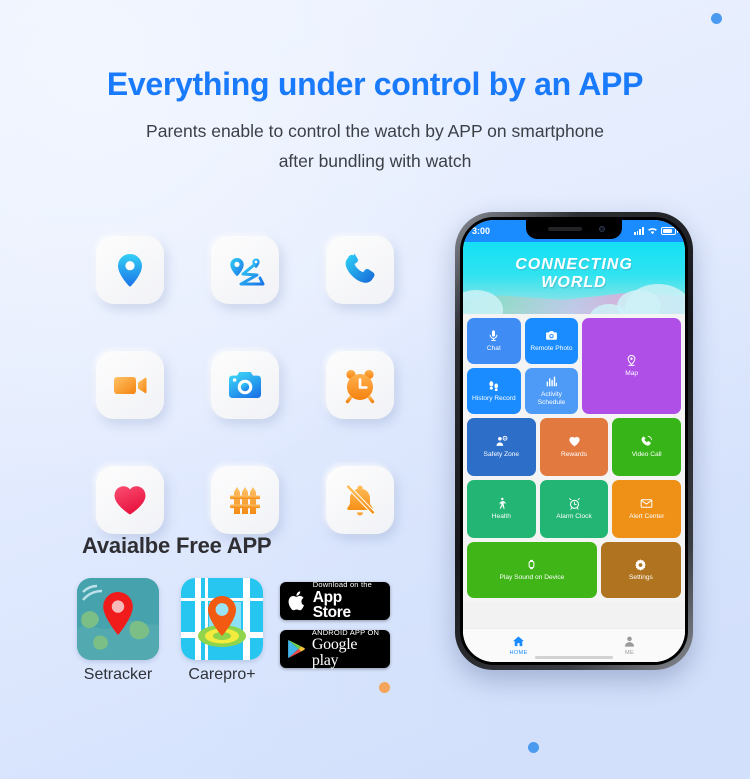 This screenshot has height=779, width=750. I want to click on tile-label: Remote Photo, so click(551, 348).